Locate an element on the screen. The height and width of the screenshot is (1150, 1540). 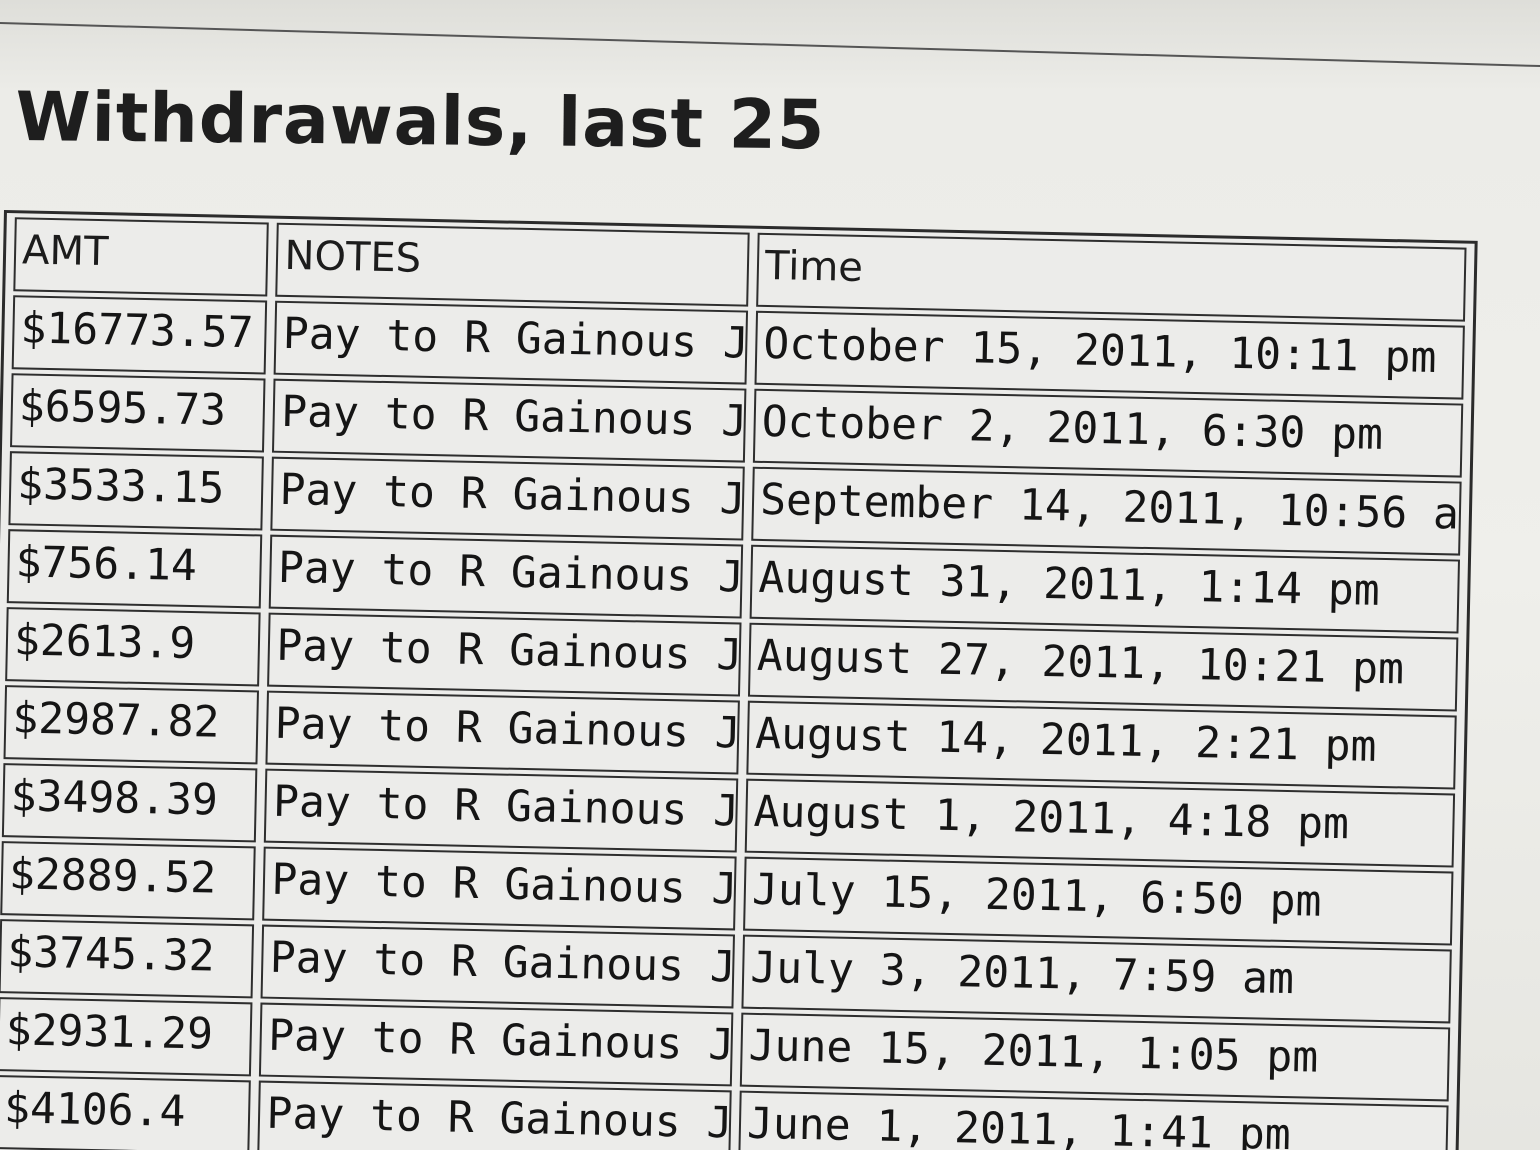
time-cell: June 1, 2011, 1:41 pm is located at coordinates (1093, 1120).